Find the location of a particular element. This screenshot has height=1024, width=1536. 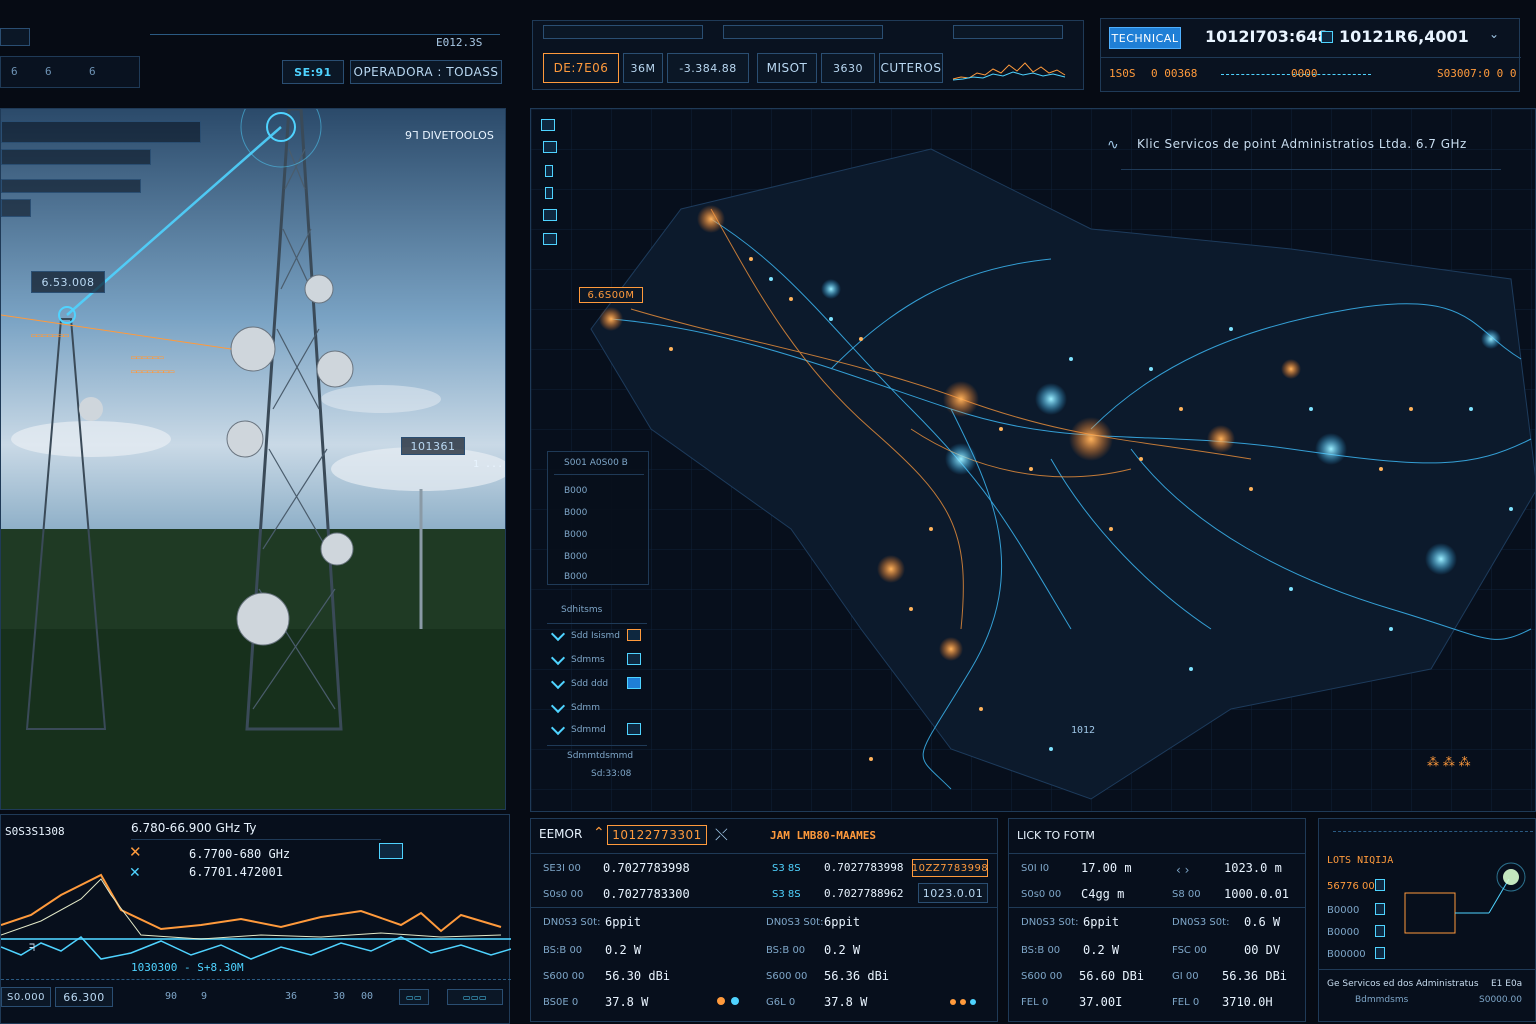

spectrum-plot is located at coordinates (256, 916).